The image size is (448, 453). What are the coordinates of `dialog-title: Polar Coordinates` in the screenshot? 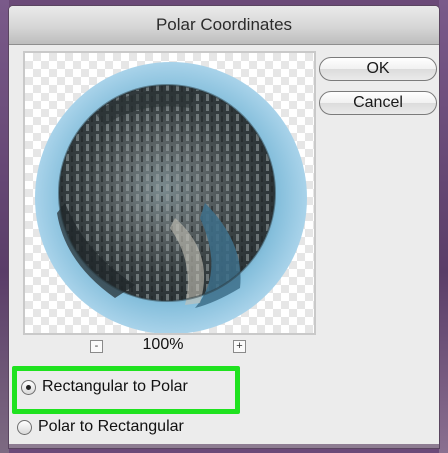 It's located at (224, 24).